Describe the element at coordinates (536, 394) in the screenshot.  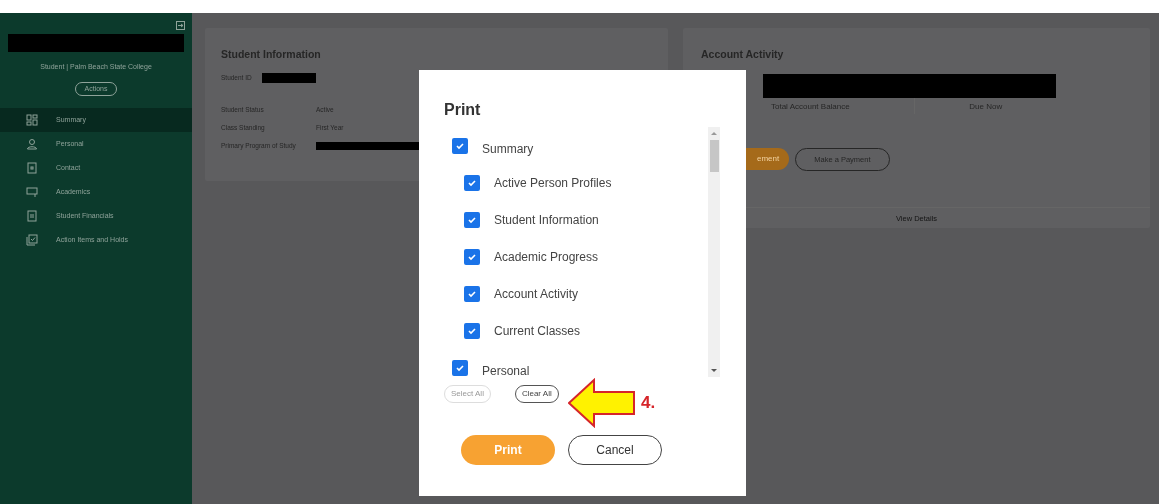
I see `clear-all-button: Clear All` at that location.